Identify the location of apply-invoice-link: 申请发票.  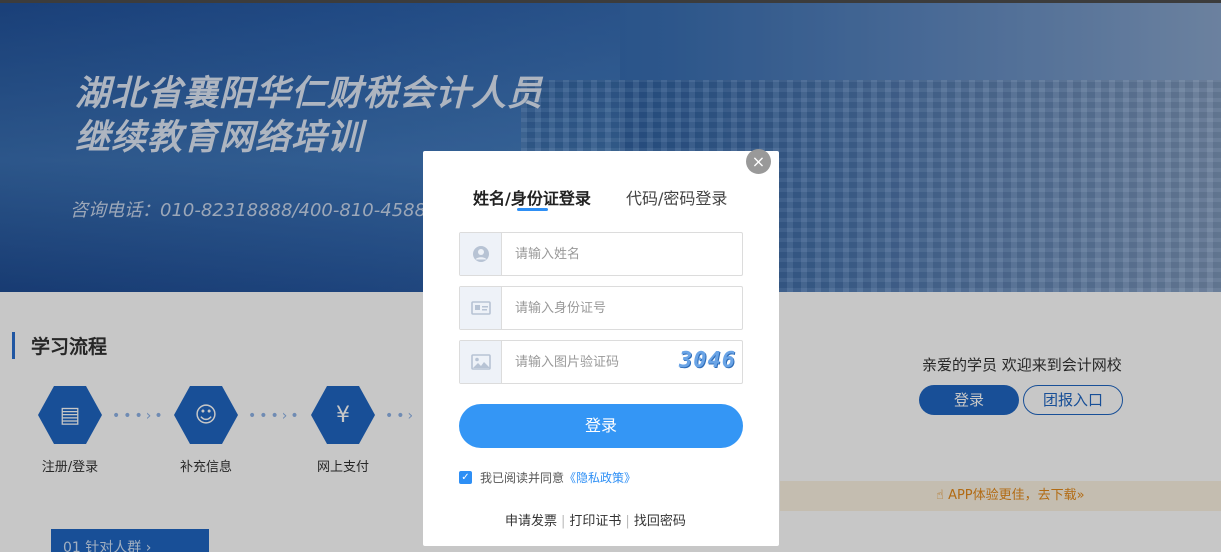
(531, 521).